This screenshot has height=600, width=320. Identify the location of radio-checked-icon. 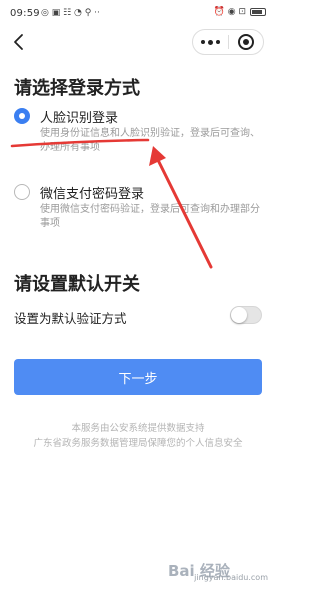
(22, 116).